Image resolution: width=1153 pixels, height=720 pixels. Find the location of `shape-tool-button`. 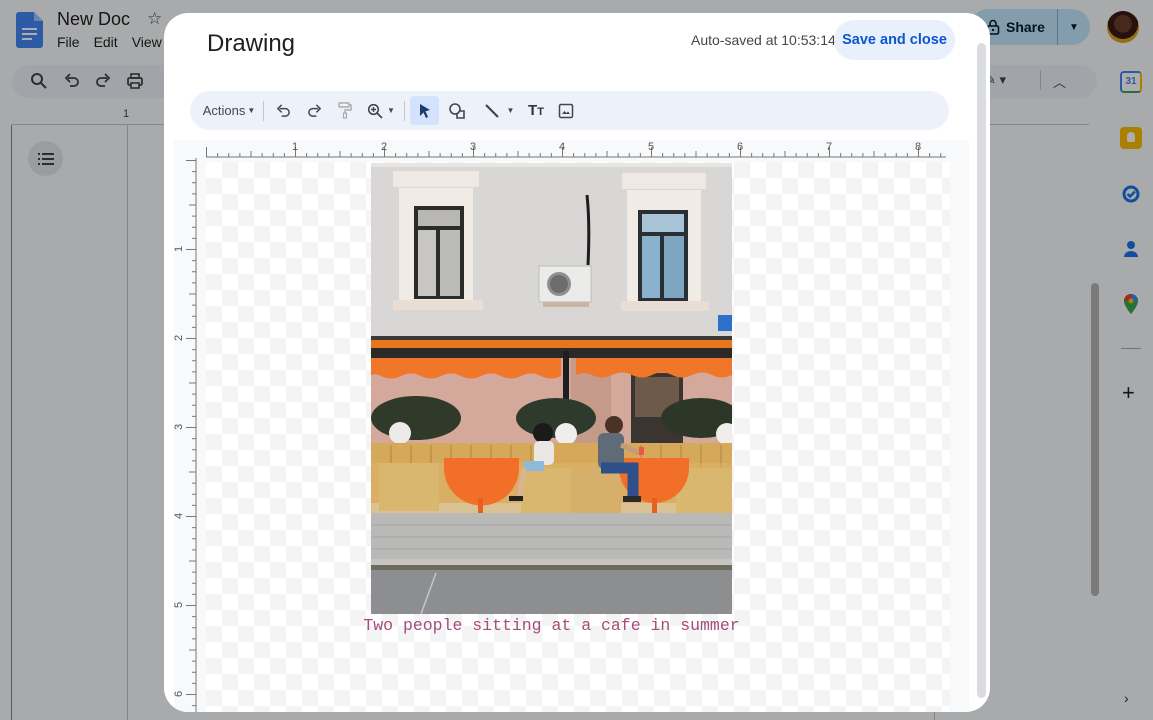

shape-tool-button is located at coordinates (457, 110).